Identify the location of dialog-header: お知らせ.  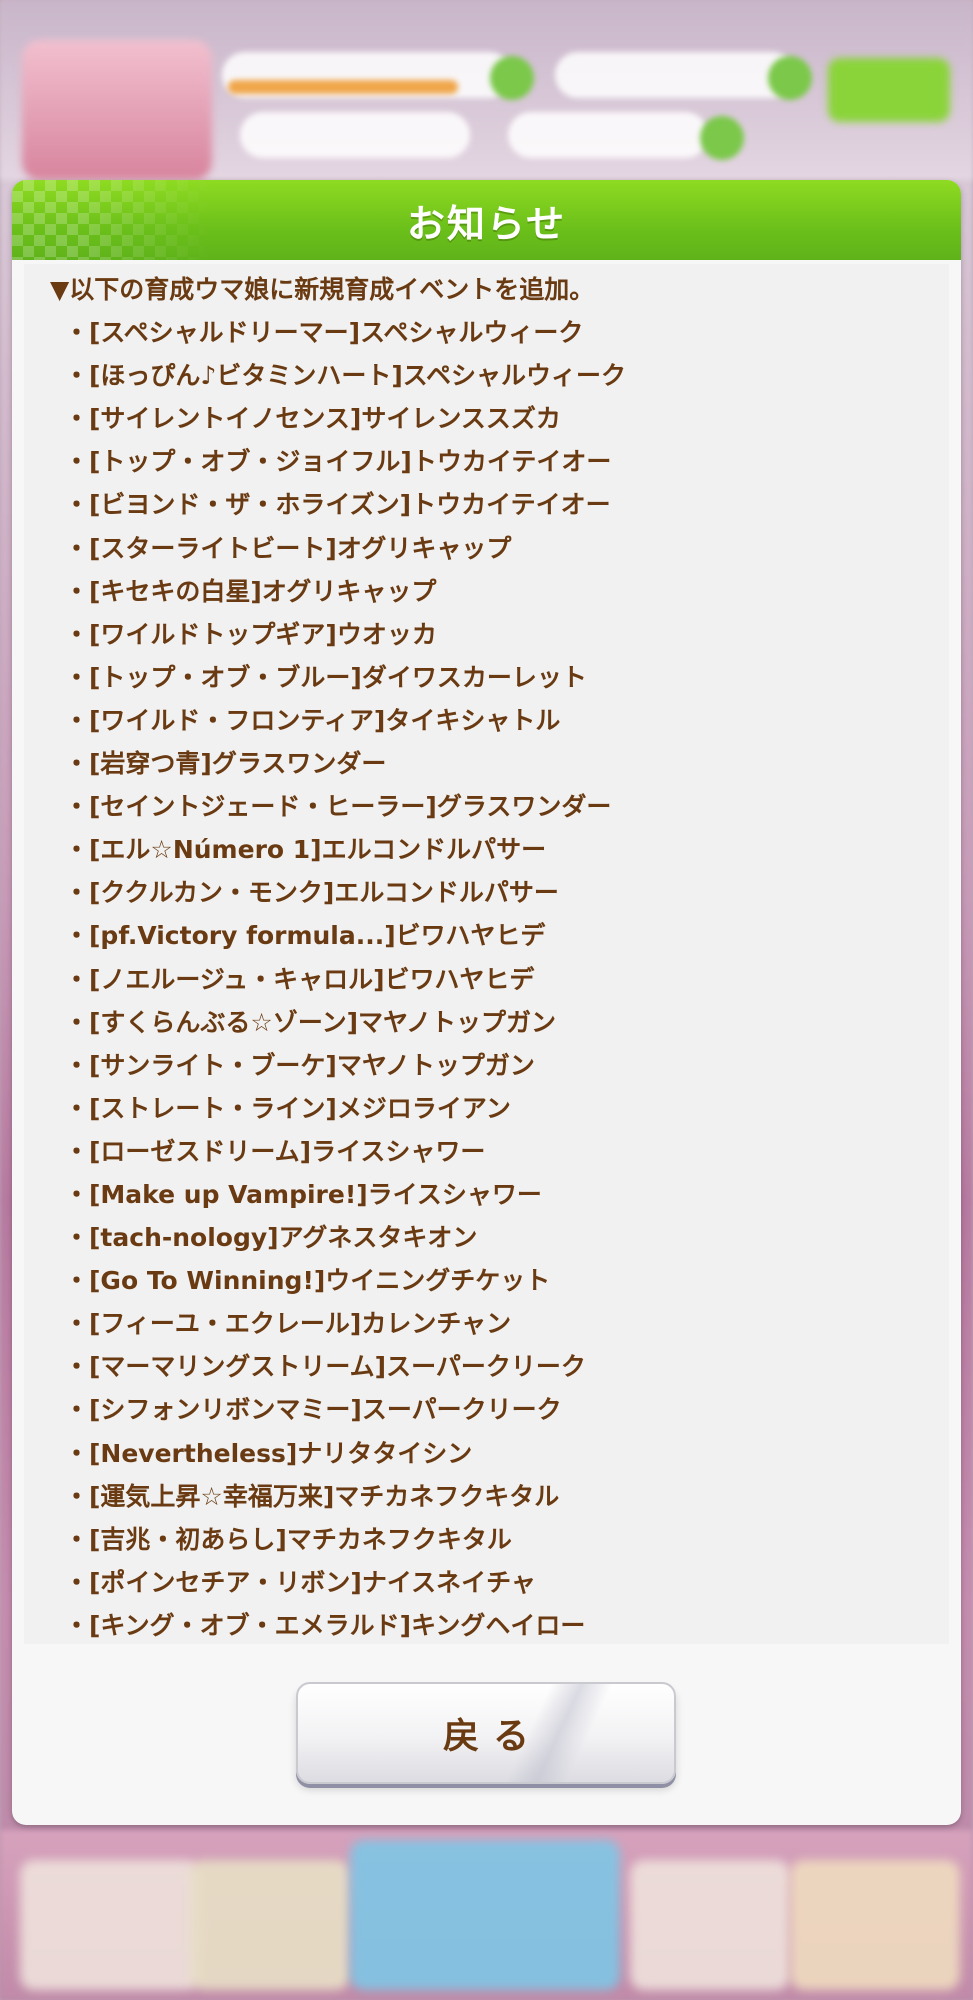
(486, 220).